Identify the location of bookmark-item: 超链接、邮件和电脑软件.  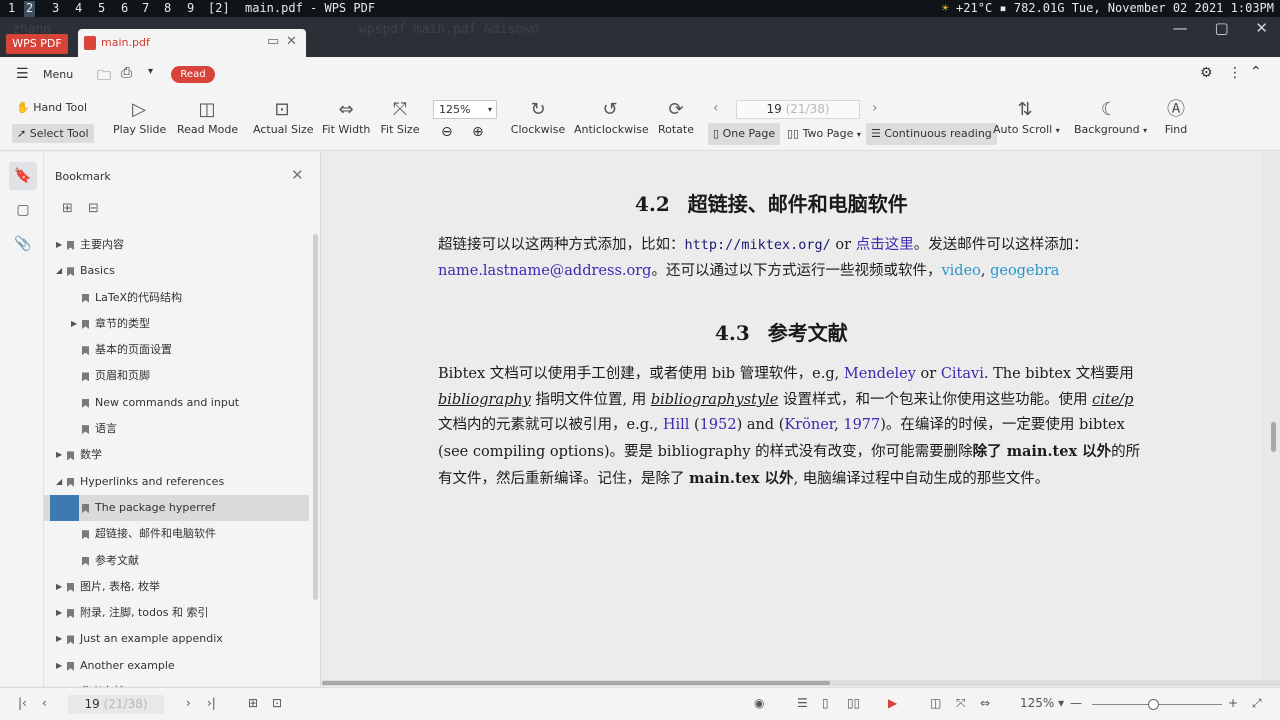
(176, 534).